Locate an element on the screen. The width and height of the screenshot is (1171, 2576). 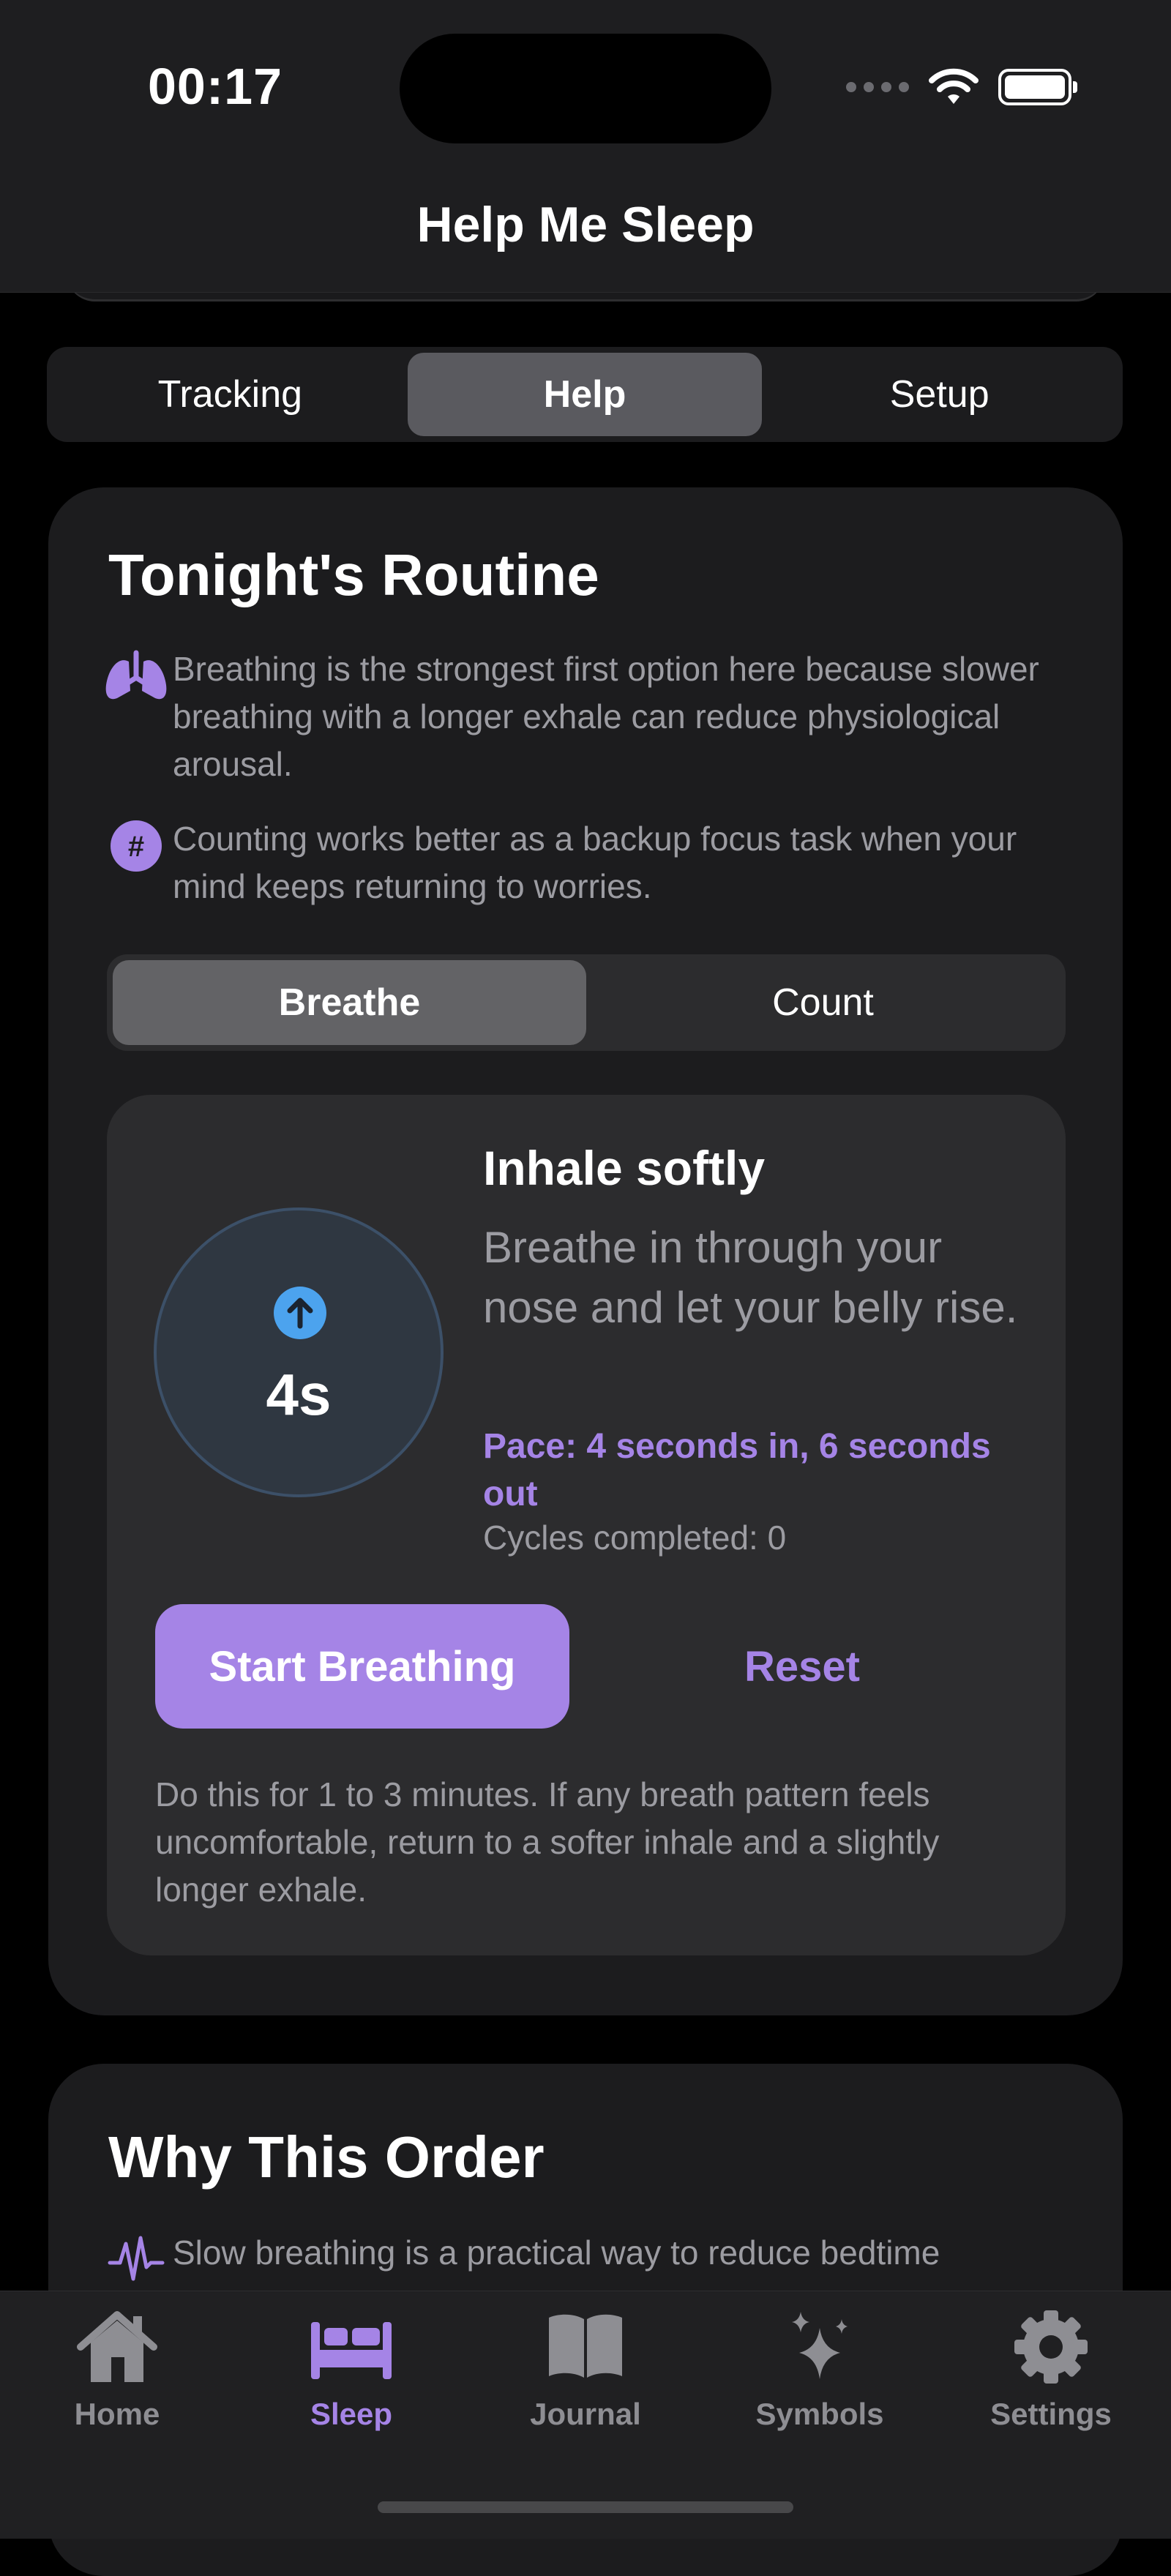
pace-text: Pace: 4 seconds in, 6 seconds out is located at coordinates (737, 1470).